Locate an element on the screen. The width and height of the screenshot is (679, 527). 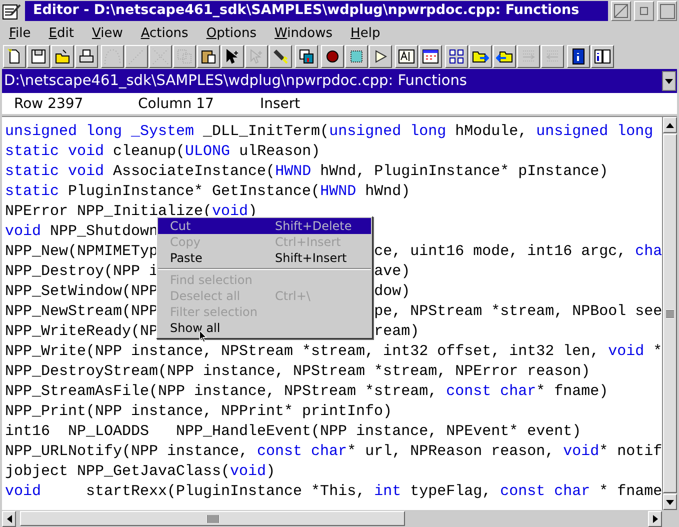
code-fragment: NPP_New(NPMIMETyp is located at coordinates (81, 252).